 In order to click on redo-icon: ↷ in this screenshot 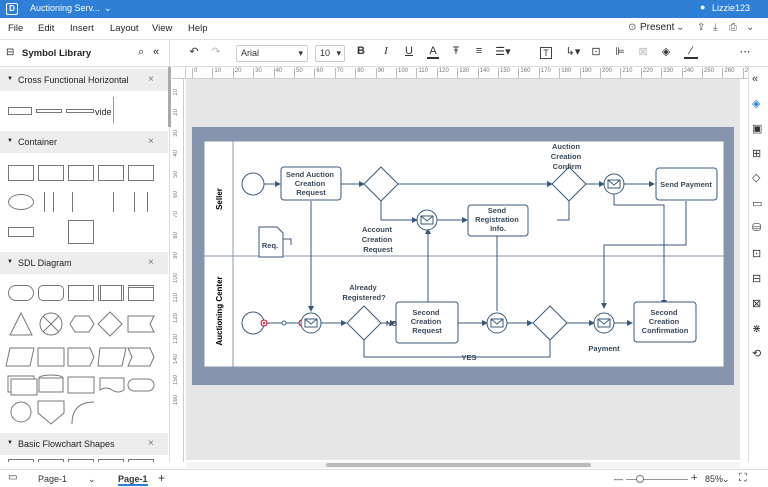, I will do `click(216, 53)`.